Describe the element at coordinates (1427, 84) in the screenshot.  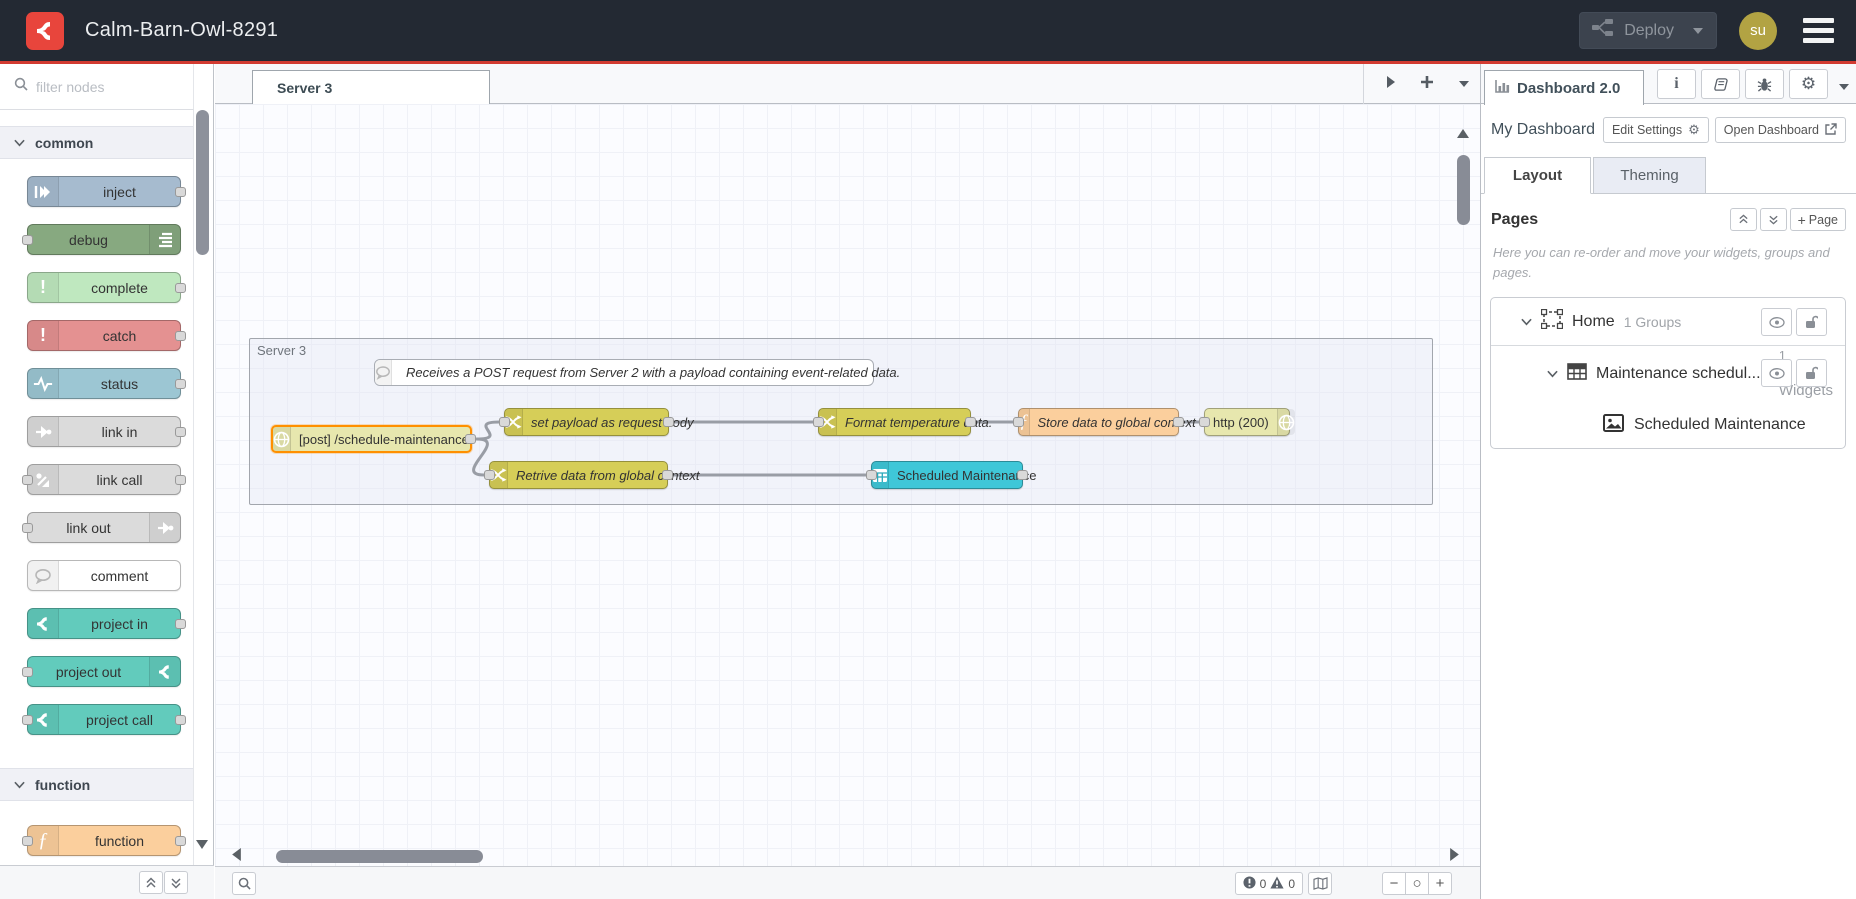
I see `add-flow-button` at that location.